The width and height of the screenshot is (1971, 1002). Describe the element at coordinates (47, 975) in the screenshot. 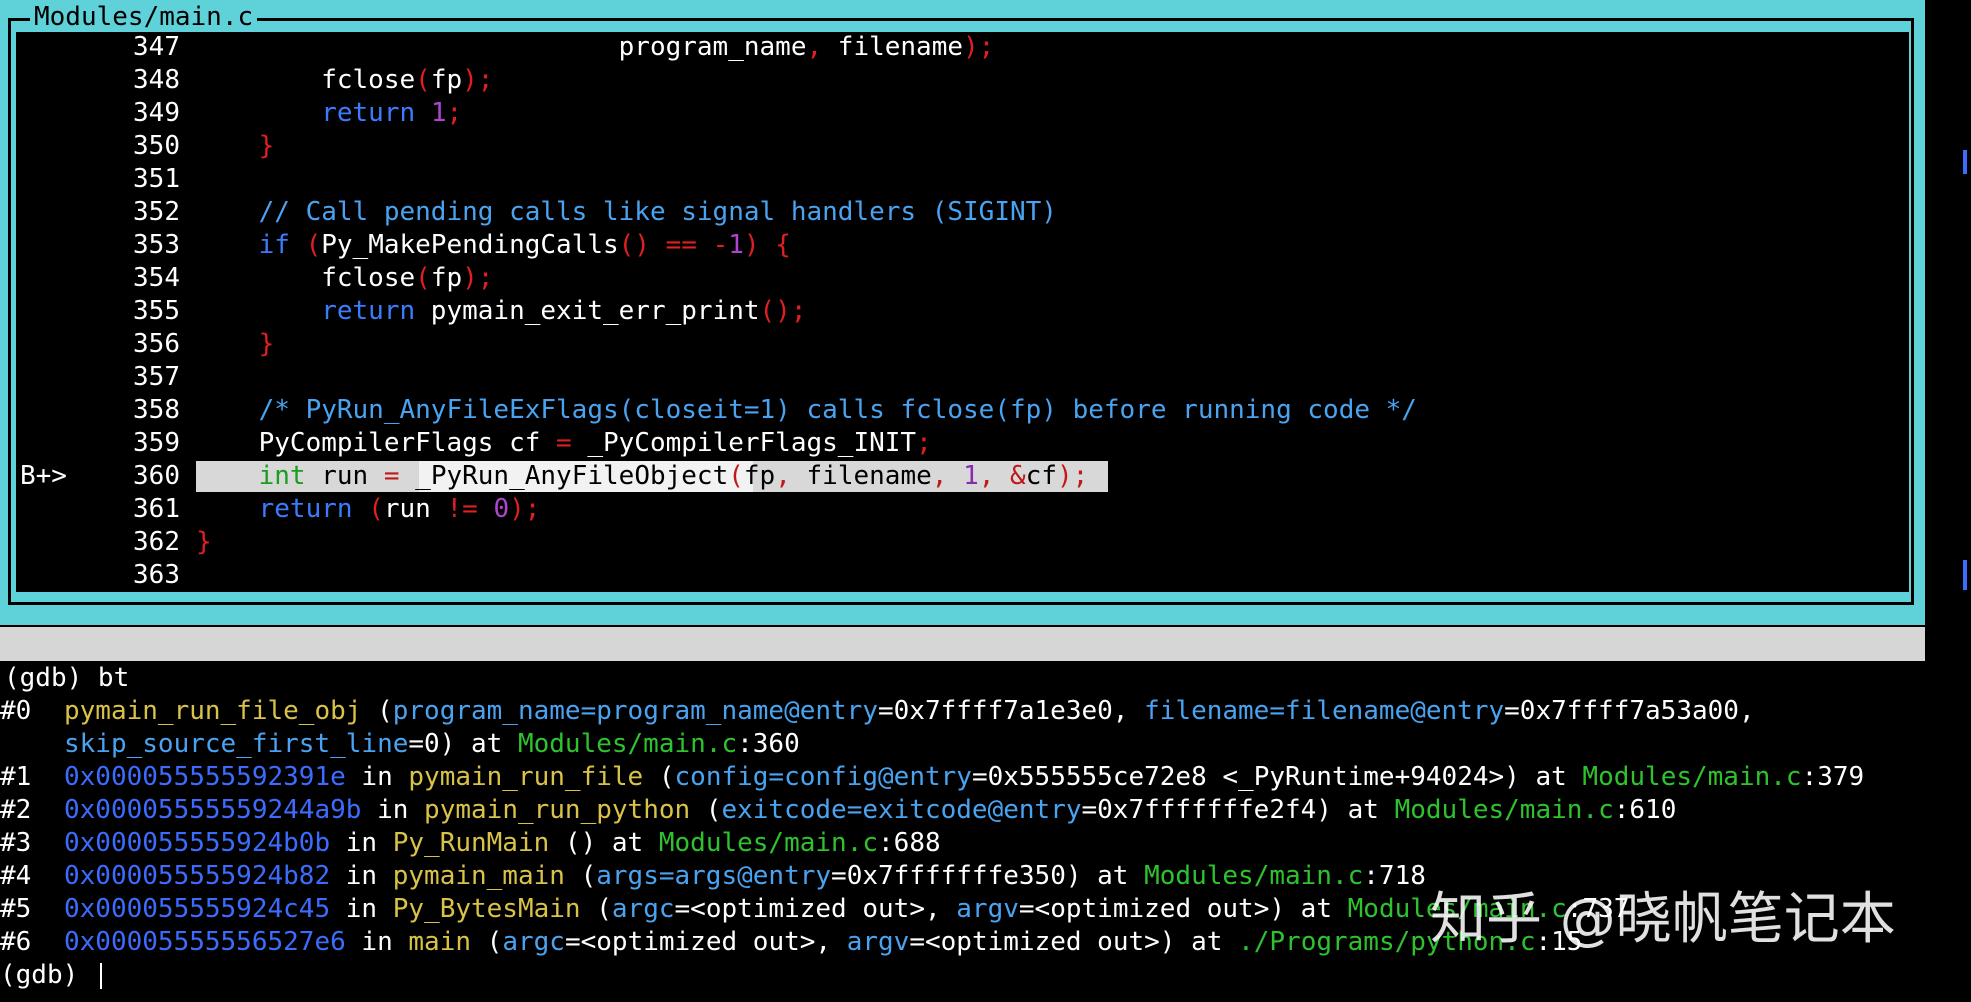

I see `prompt-text: (gdb)` at that location.